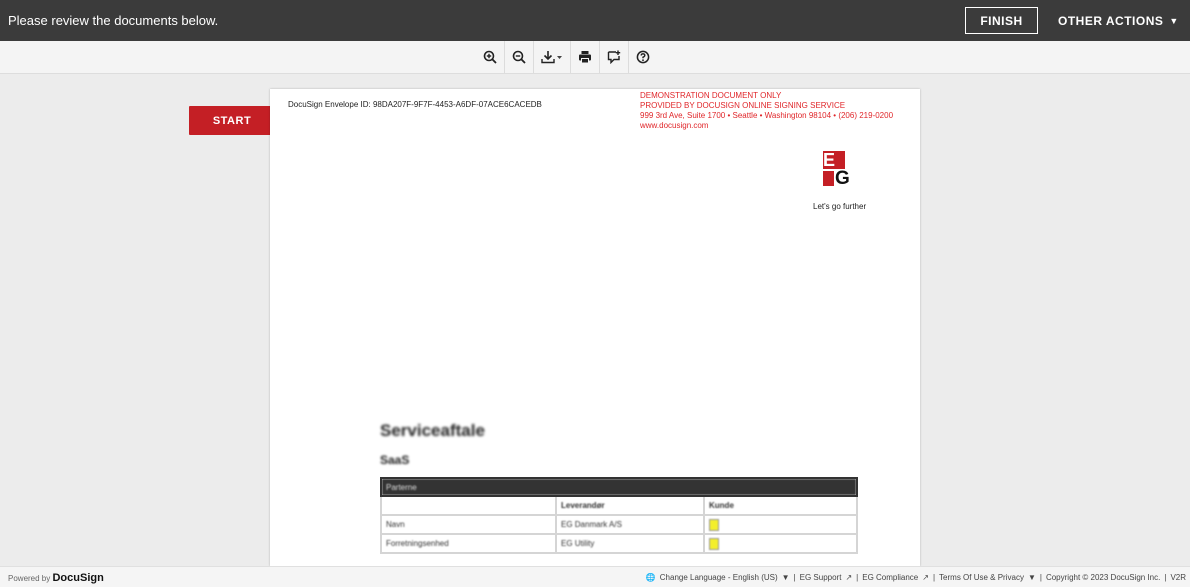 This screenshot has width=1190, height=587. I want to click on comment-icon, so click(614, 57).